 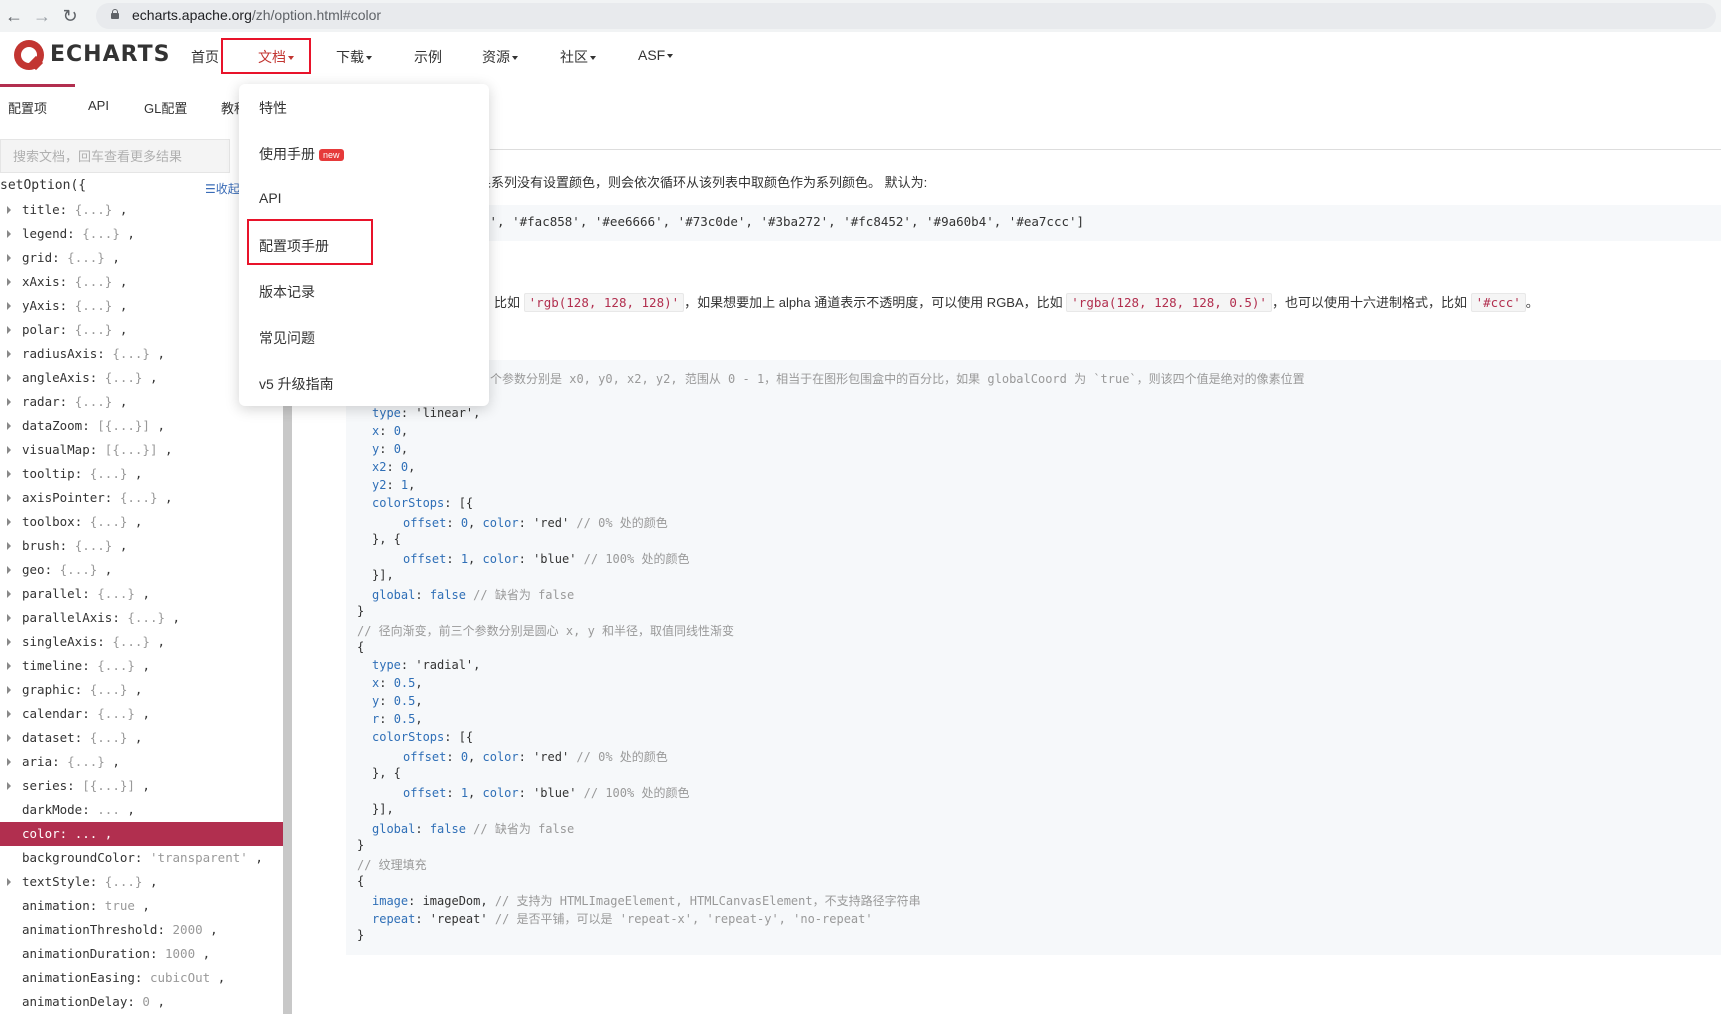 What do you see at coordinates (52, 713) in the screenshot?
I see `tree-item-key-text: calendar` at bounding box center [52, 713].